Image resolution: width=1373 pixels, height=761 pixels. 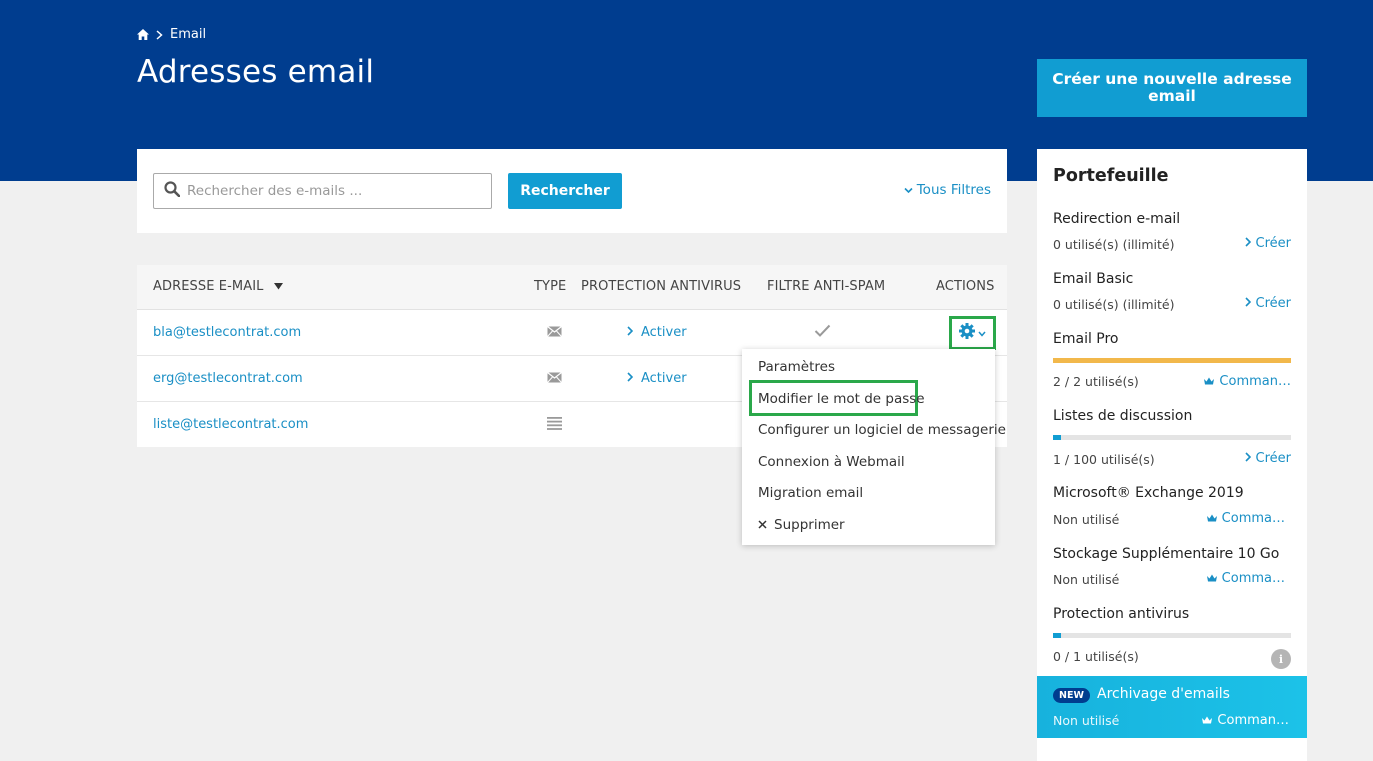 I want to click on breadcrumb-current: Email, so click(x=188, y=34).